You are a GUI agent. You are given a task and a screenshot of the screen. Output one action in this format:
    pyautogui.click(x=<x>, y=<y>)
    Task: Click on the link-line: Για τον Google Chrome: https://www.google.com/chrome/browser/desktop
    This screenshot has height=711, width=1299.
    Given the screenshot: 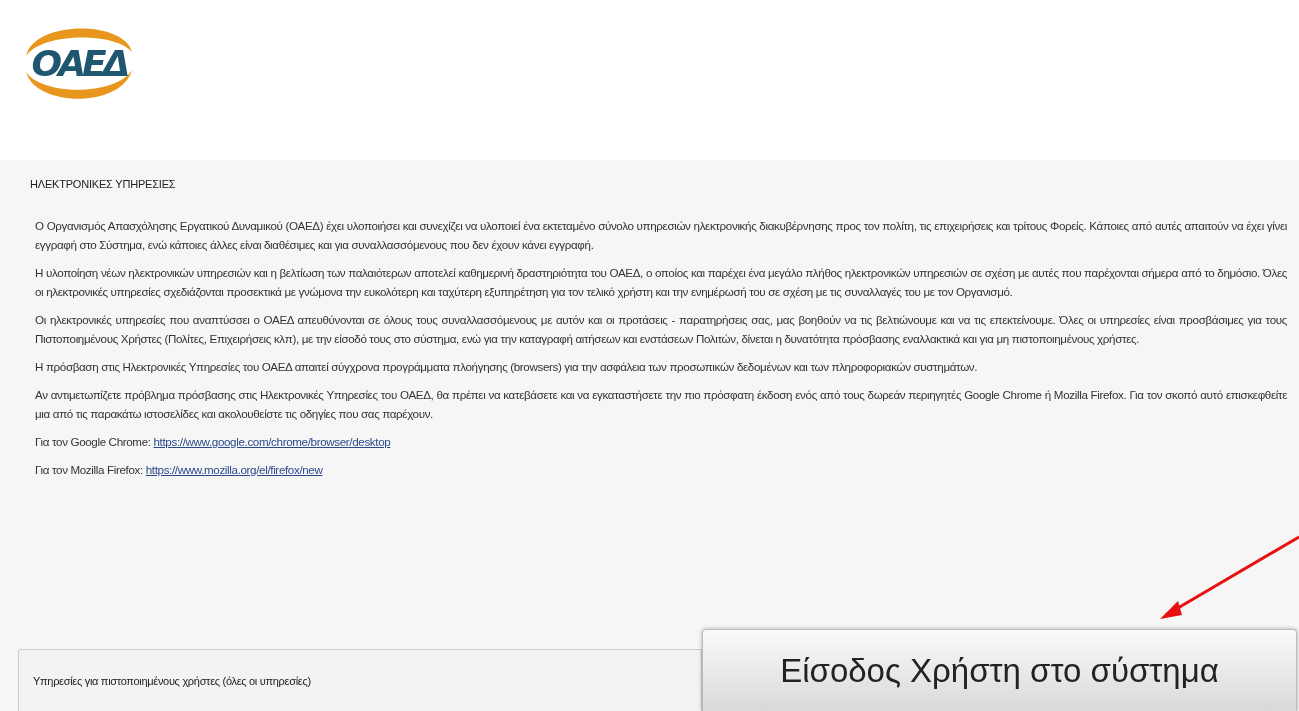 What is the action you would take?
    pyautogui.click(x=213, y=442)
    